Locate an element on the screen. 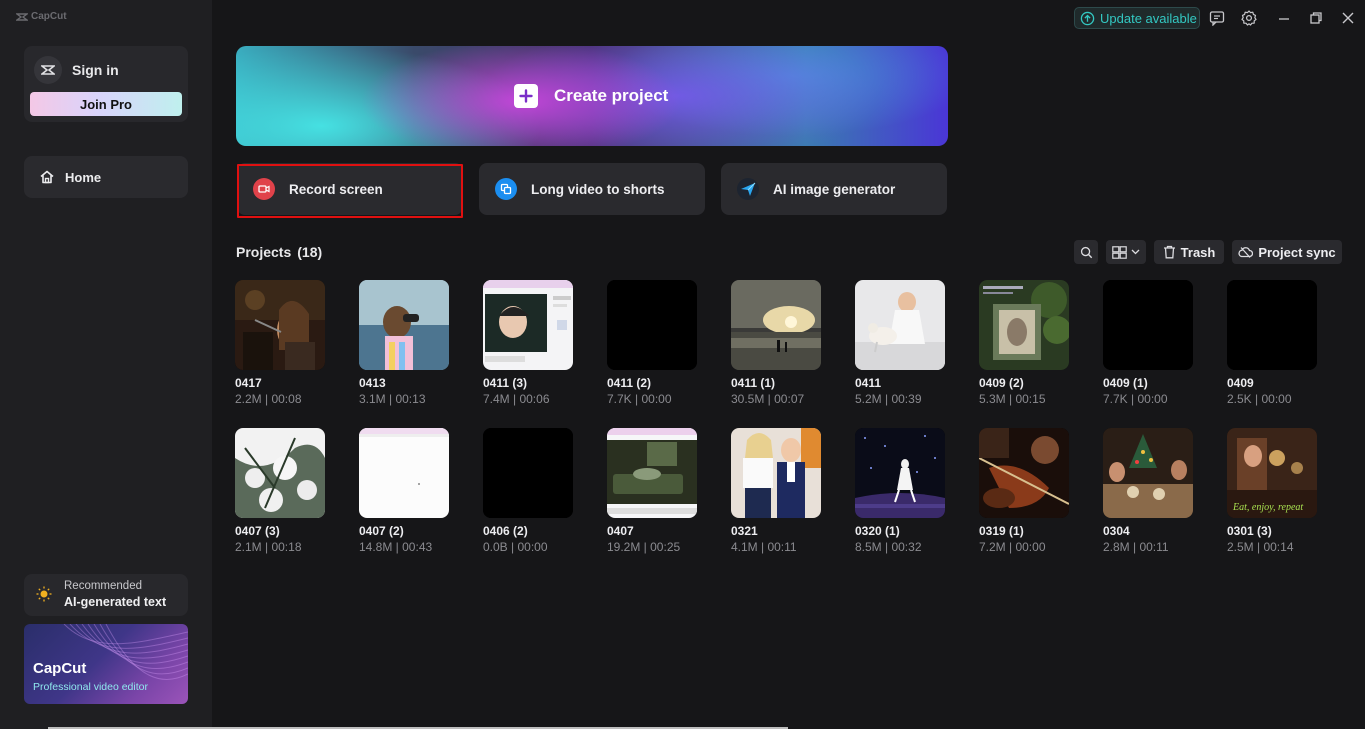 Image resolution: width=1365 pixels, height=729 pixels. lightbulb-icon is located at coordinates (44, 594).